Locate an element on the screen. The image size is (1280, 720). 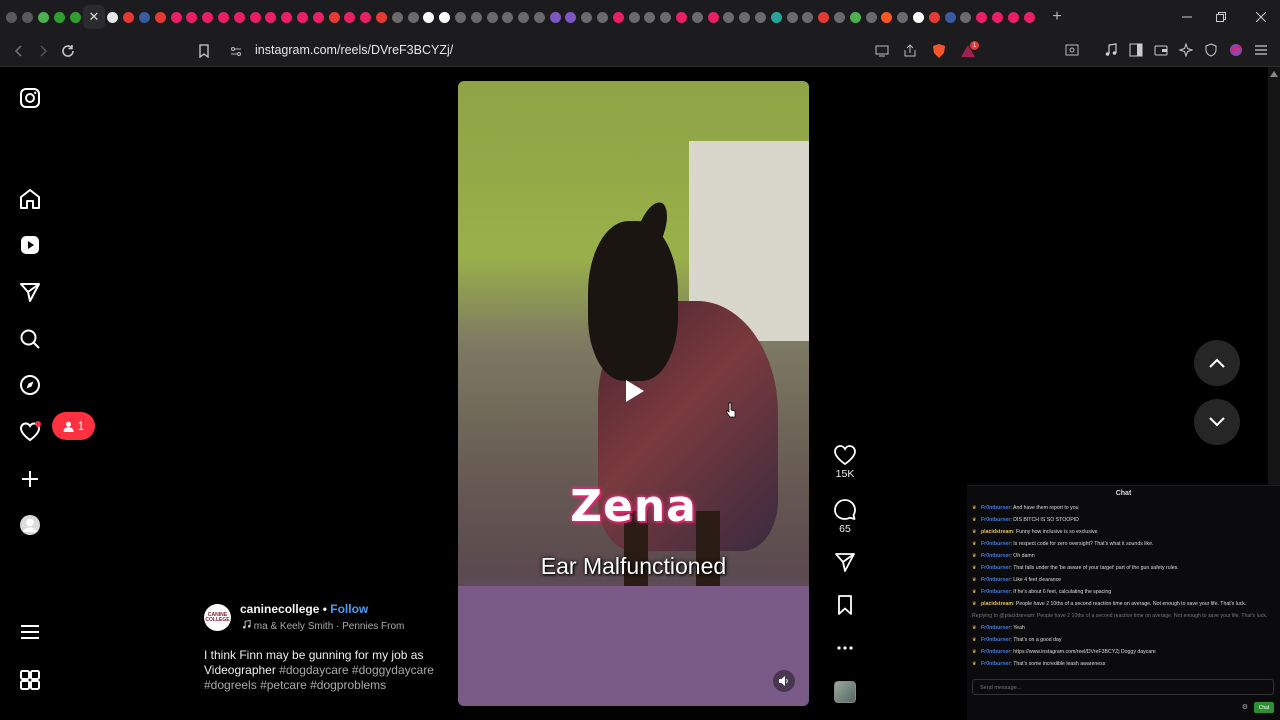
sidebar-toggle-button is located at coordinates (1136, 50).